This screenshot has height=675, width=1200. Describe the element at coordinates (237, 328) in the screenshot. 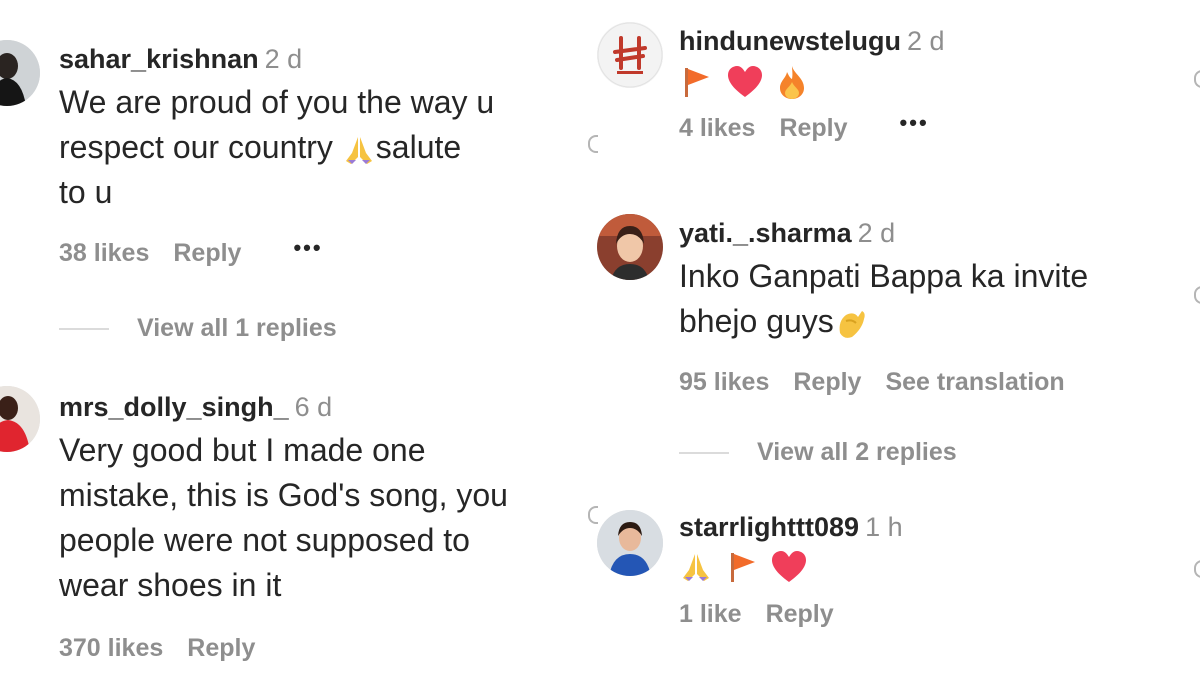

I see `view-replies-label: View all 1 replies` at that location.